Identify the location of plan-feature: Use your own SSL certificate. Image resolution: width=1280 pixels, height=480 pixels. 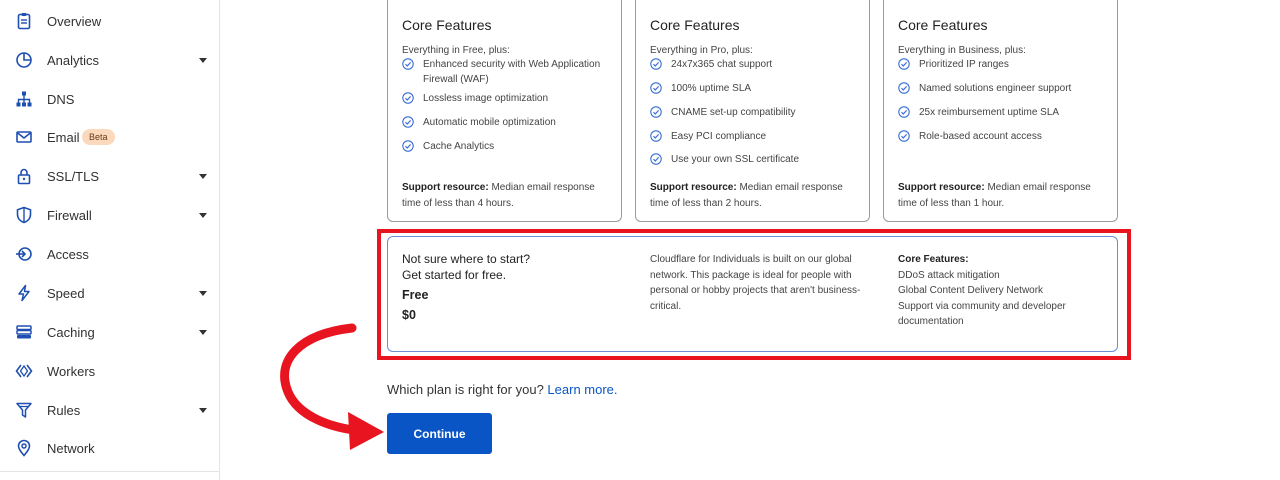
(757, 159).